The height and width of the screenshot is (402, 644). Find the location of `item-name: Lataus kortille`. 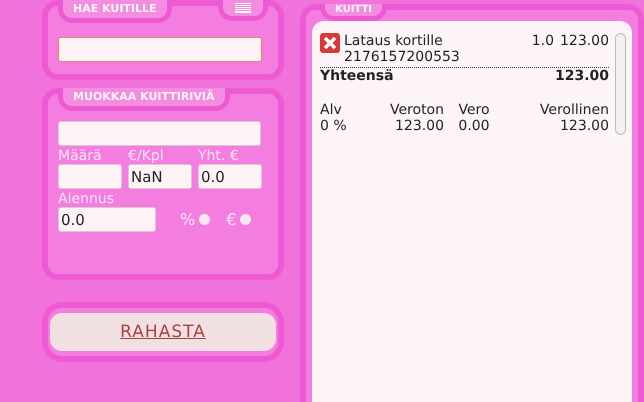

item-name: Lataus kortille is located at coordinates (393, 41).